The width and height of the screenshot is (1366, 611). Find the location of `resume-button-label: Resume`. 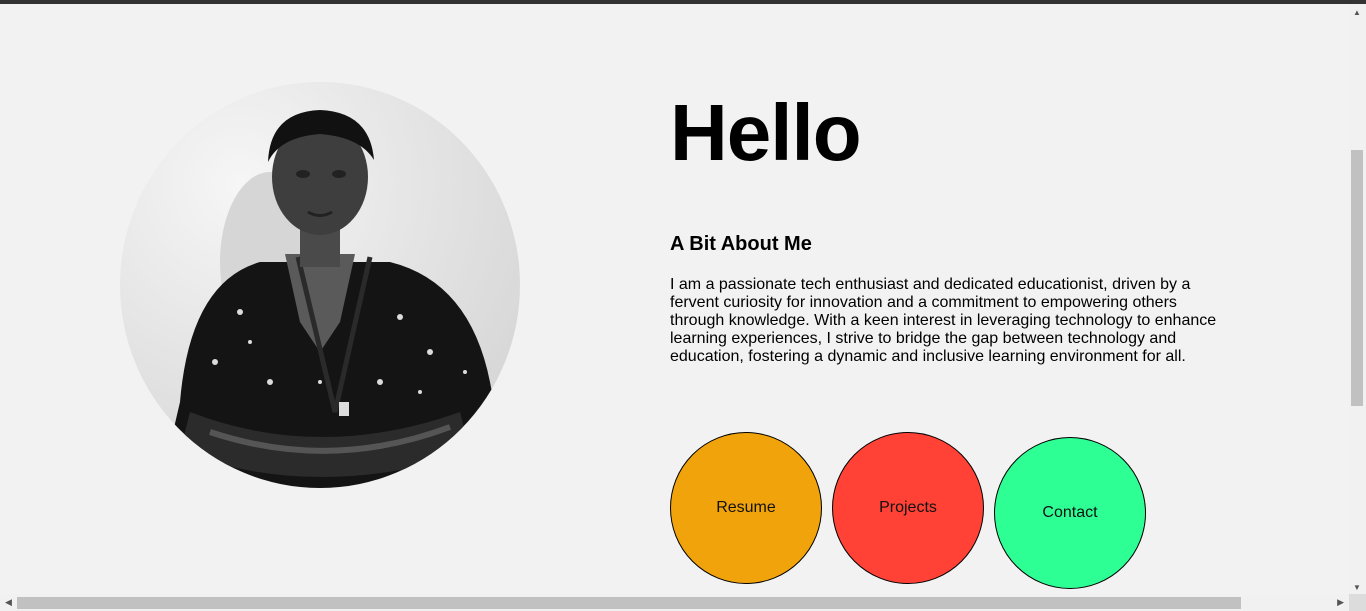

resume-button-label: Resume is located at coordinates (746, 507).